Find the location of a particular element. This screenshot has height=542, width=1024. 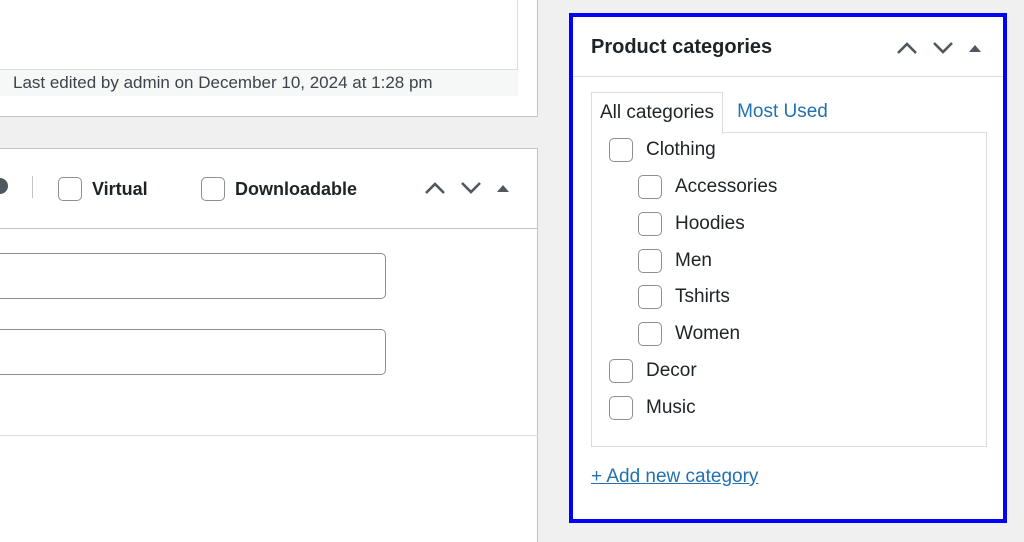

category-label: Men is located at coordinates (693, 260).